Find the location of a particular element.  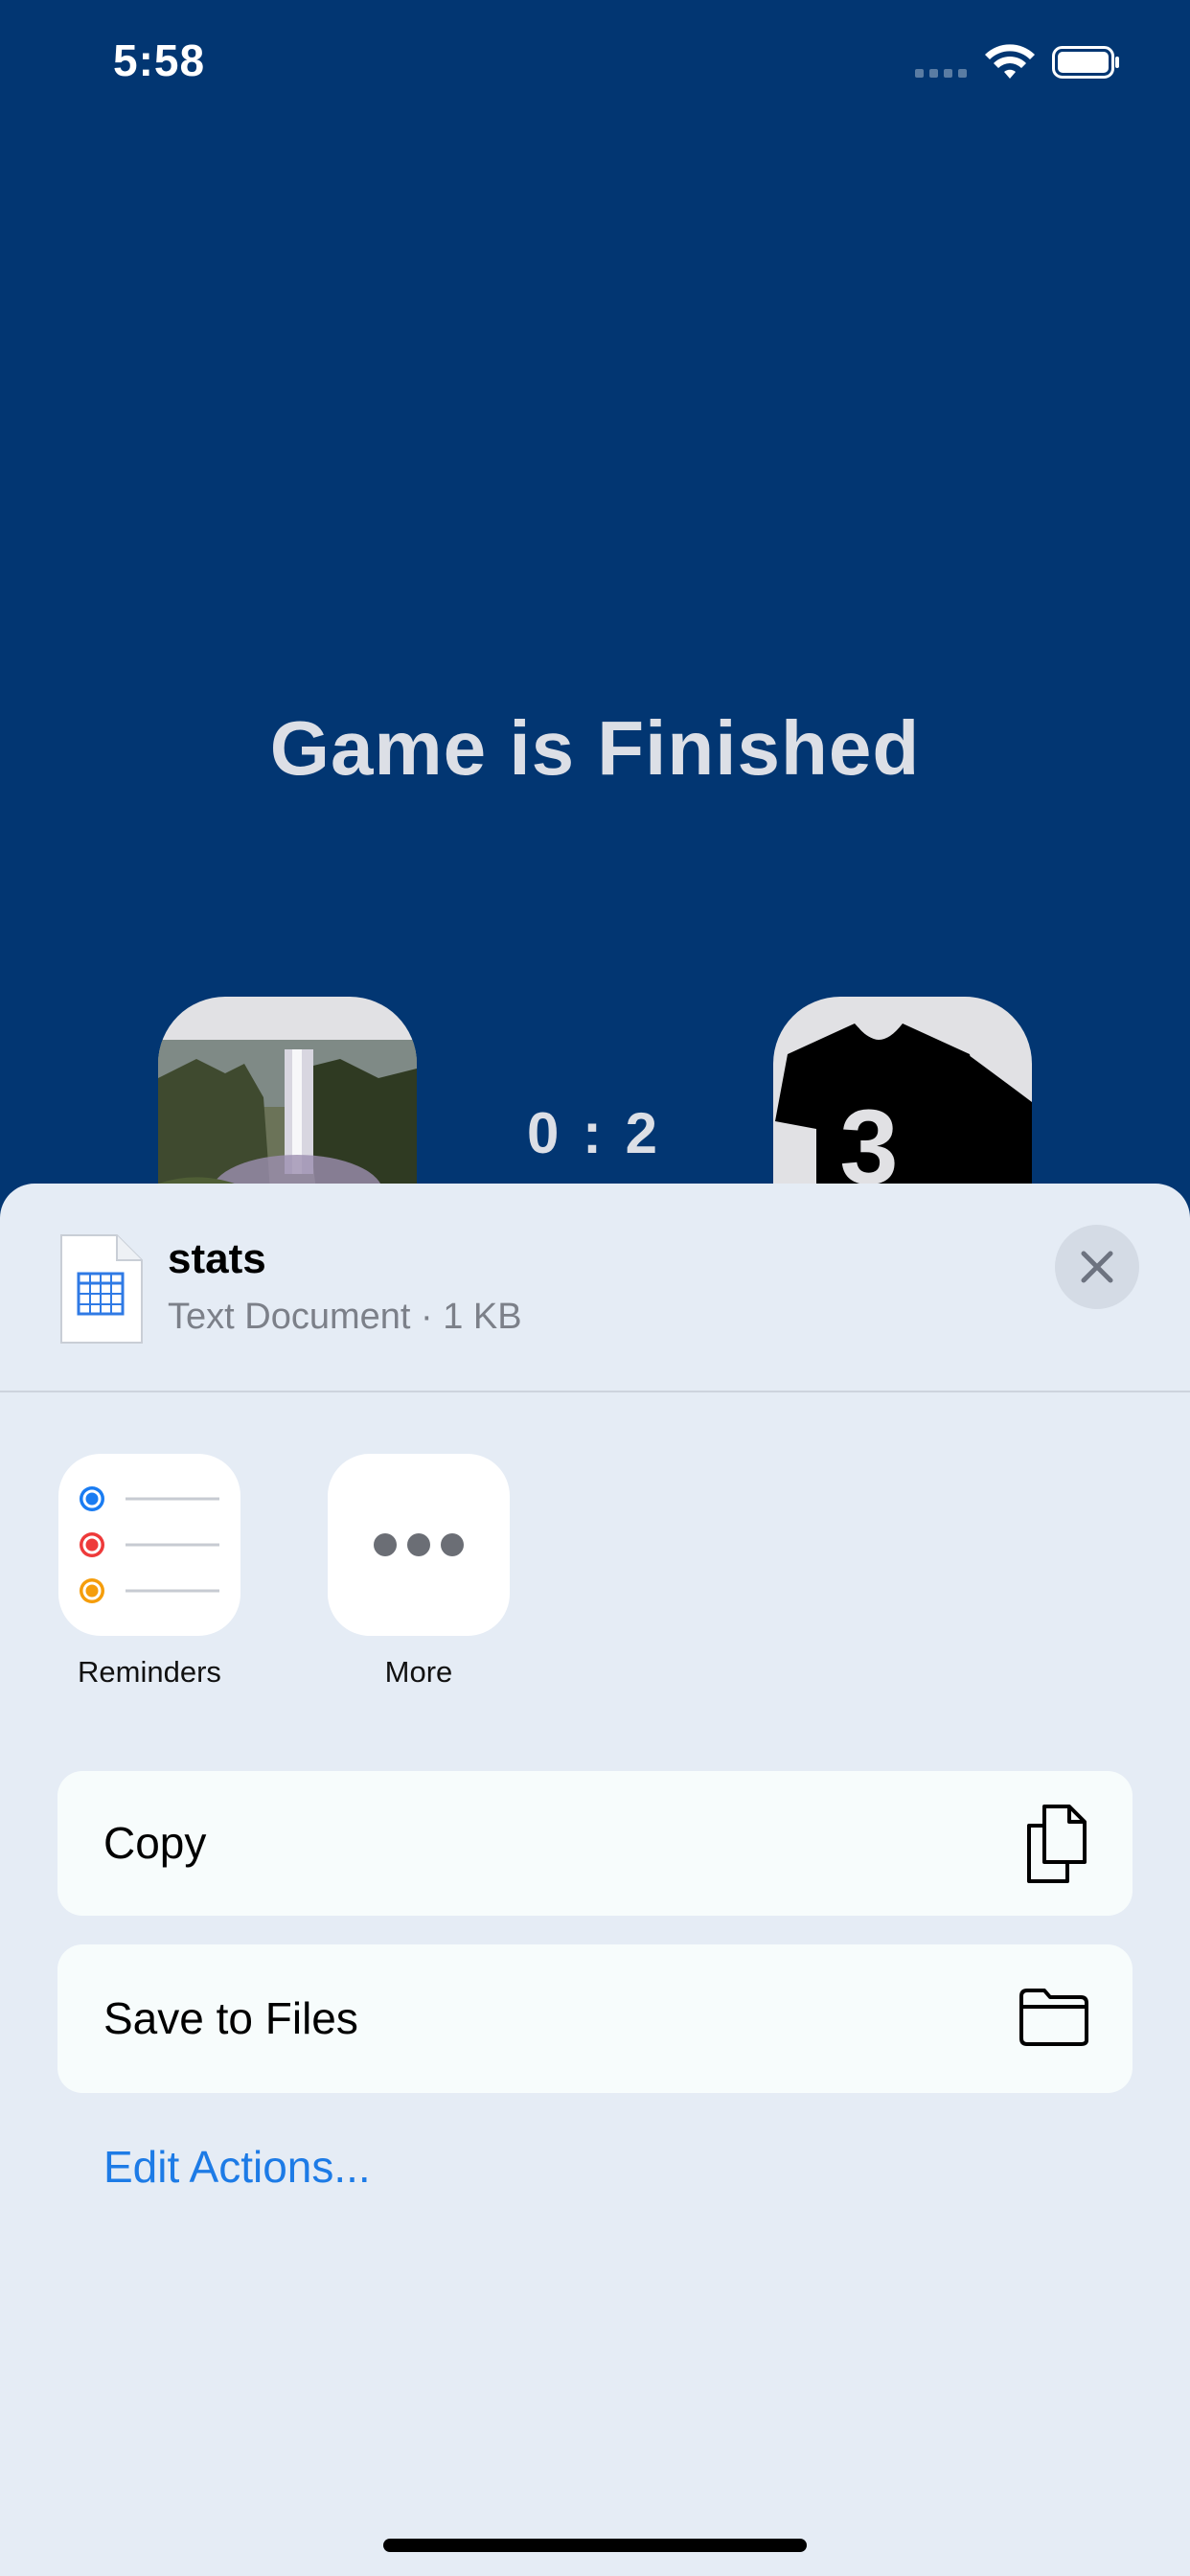

battery-icon is located at coordinates (1085, 63).